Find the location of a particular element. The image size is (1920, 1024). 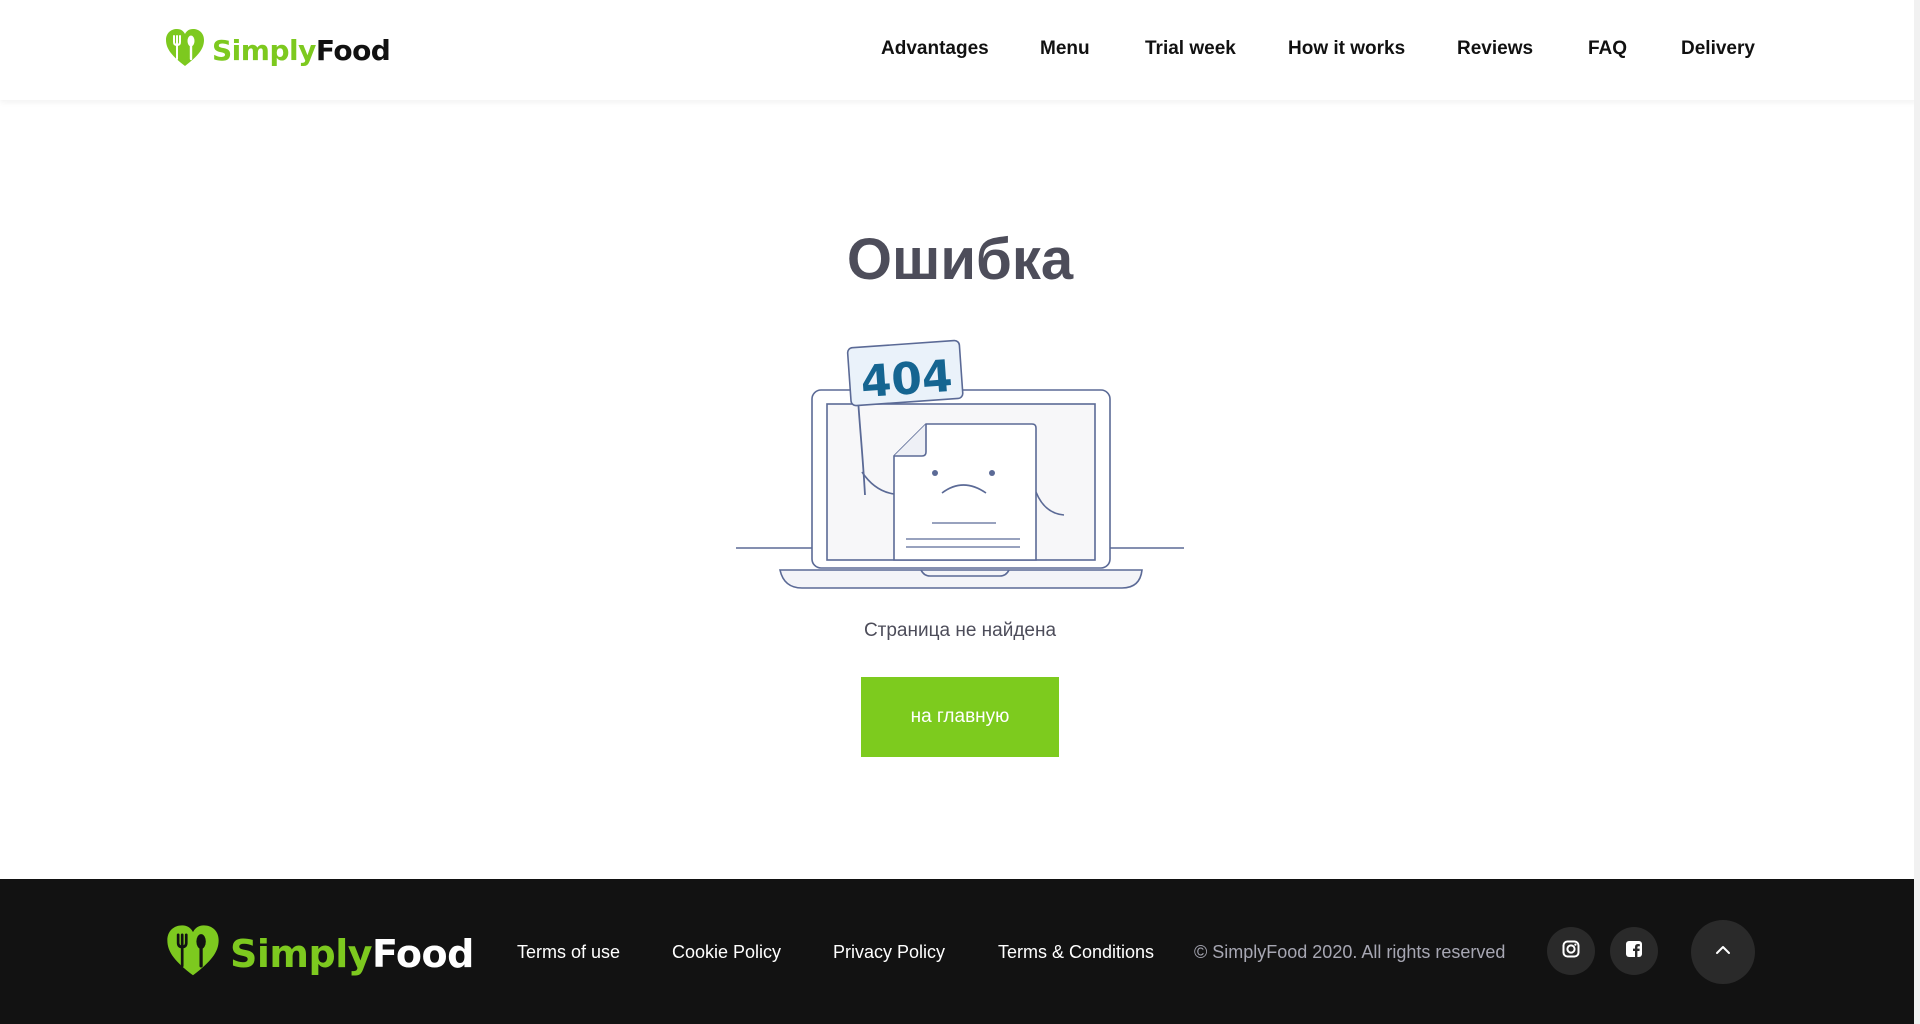

nav-item-advantages: Advantages is located at coordinates (935, 49).